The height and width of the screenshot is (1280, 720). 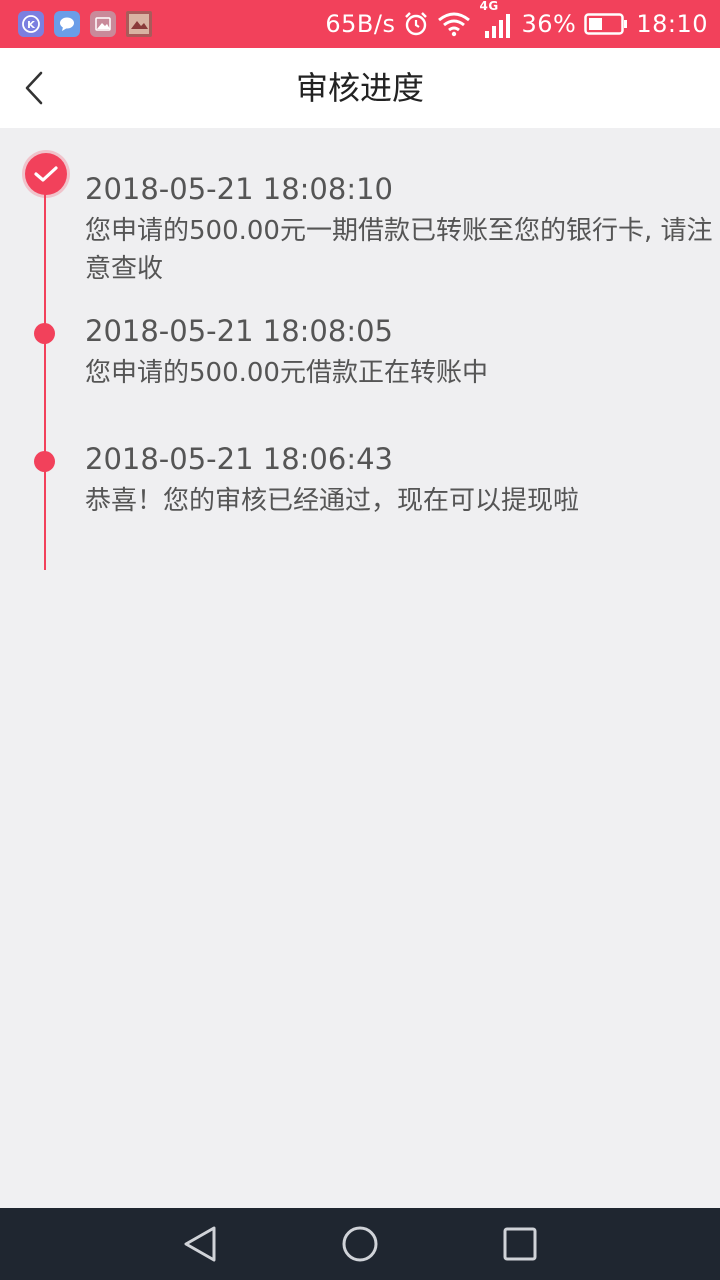 I want to click on page-title: 审核进度, so click(x=359, y=88).